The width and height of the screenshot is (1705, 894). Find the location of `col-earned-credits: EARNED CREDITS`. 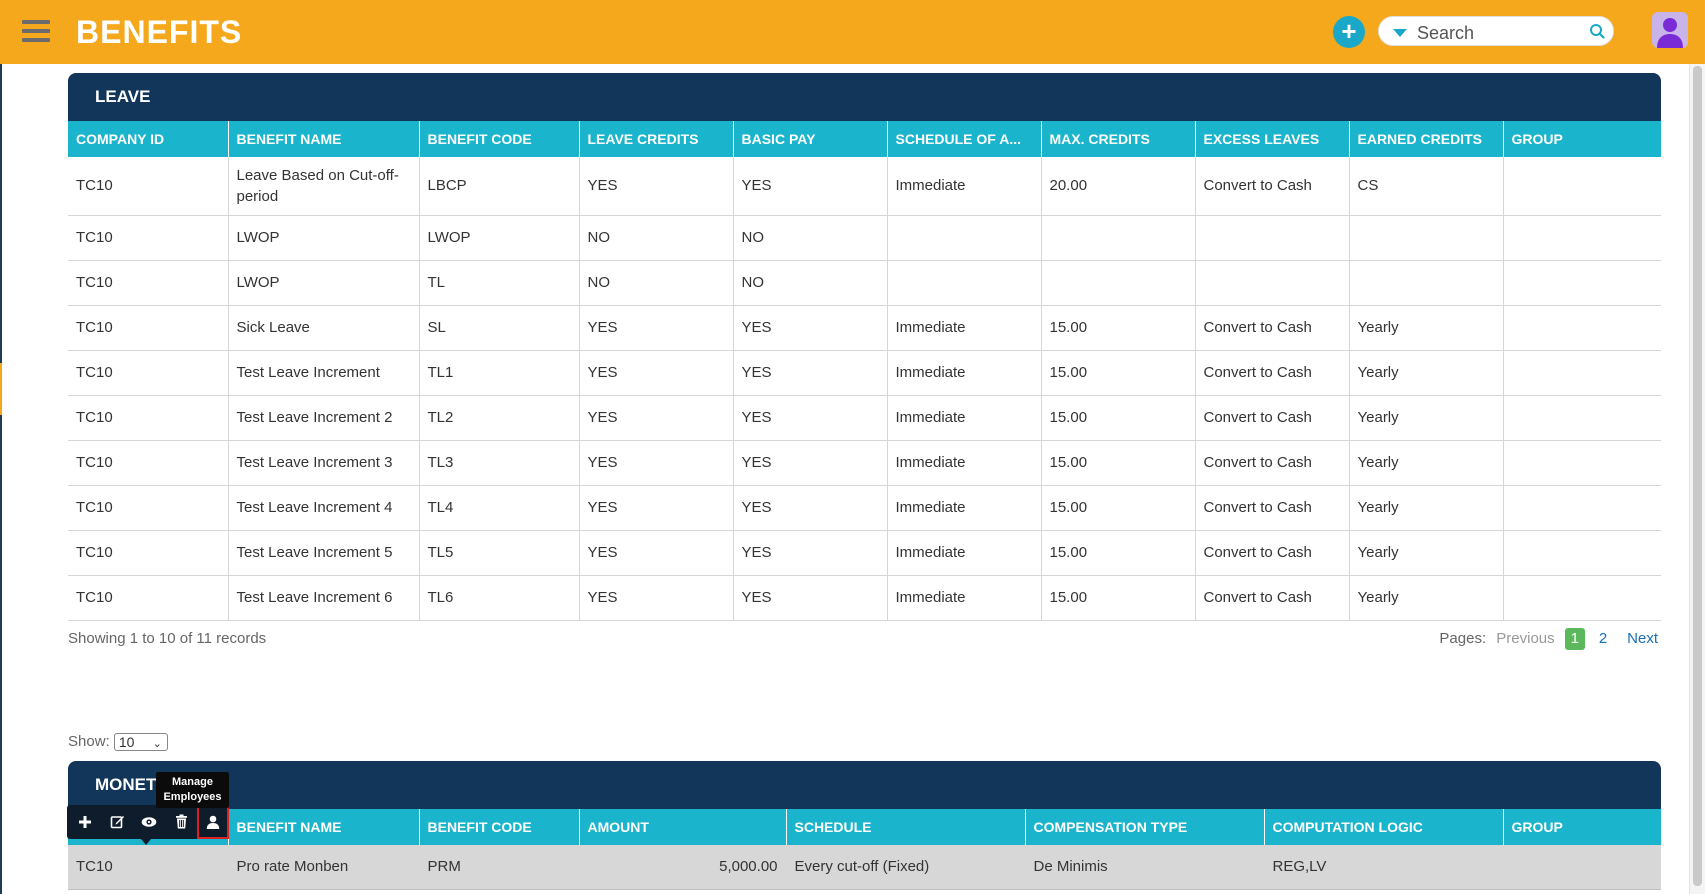

col-earned-credits: EARNED CREDITS is located at coordinates (1426, 139).